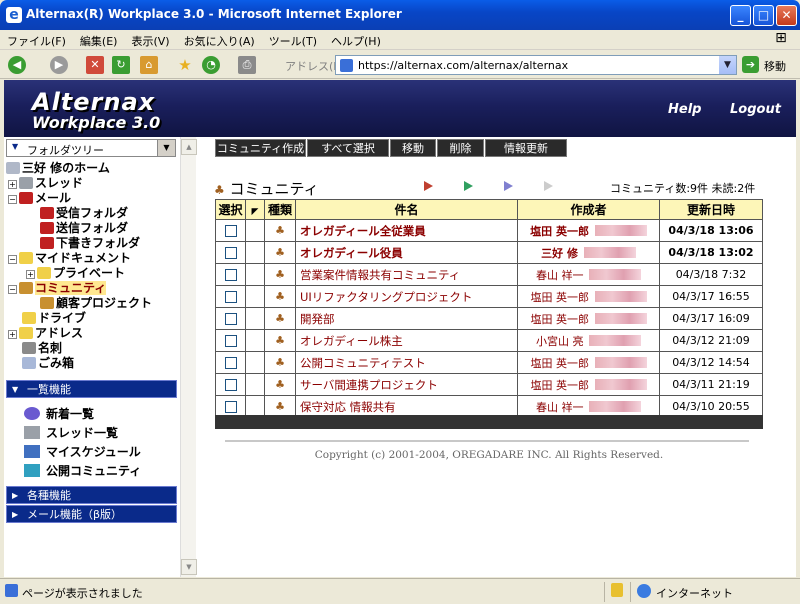  Describe the element at coordinates (17, 65) in the screenshot. I see `back-icon: ◀` at that location.